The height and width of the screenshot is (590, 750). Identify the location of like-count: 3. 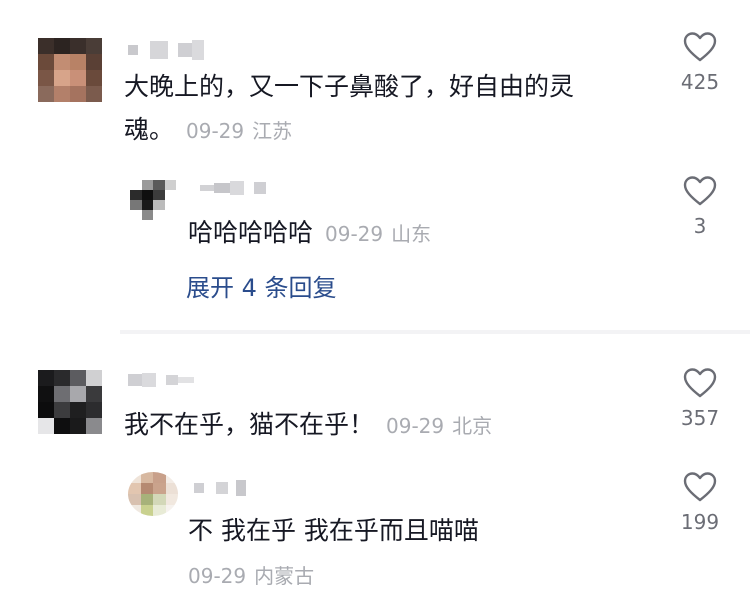
(700, 226).